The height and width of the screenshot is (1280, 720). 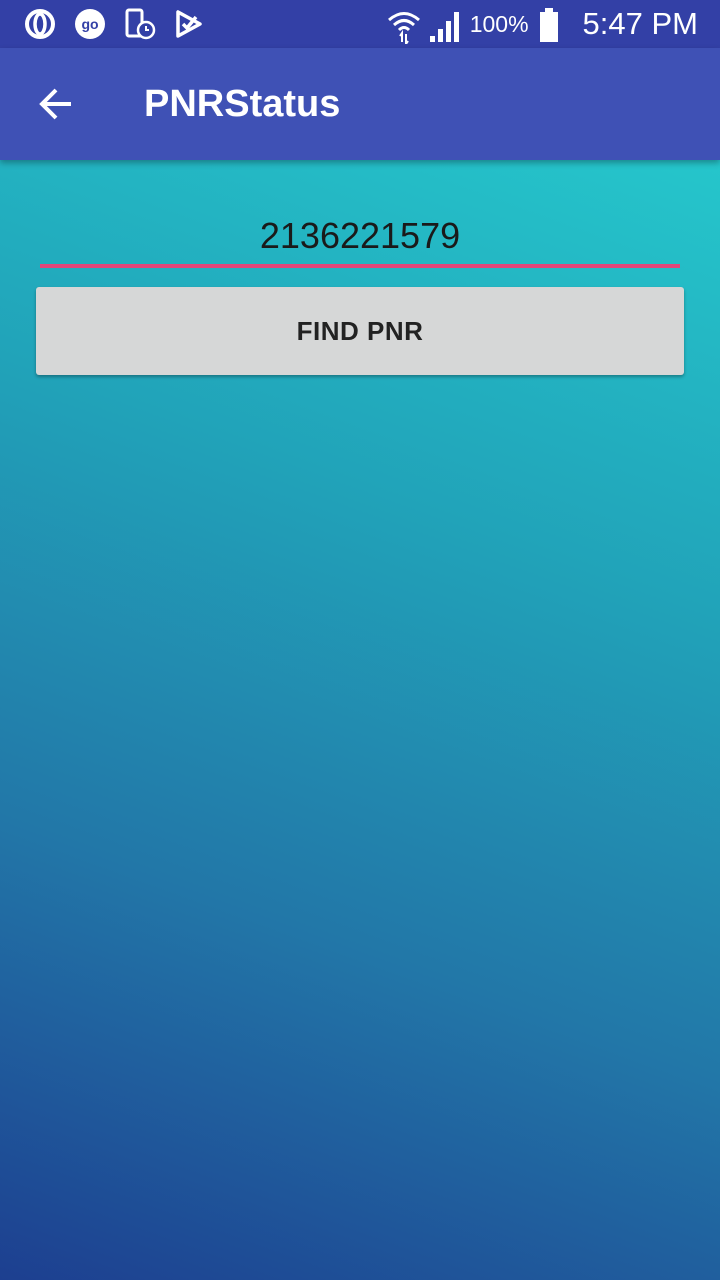 I want to click on battery-icon, so click(x=549, y=25).